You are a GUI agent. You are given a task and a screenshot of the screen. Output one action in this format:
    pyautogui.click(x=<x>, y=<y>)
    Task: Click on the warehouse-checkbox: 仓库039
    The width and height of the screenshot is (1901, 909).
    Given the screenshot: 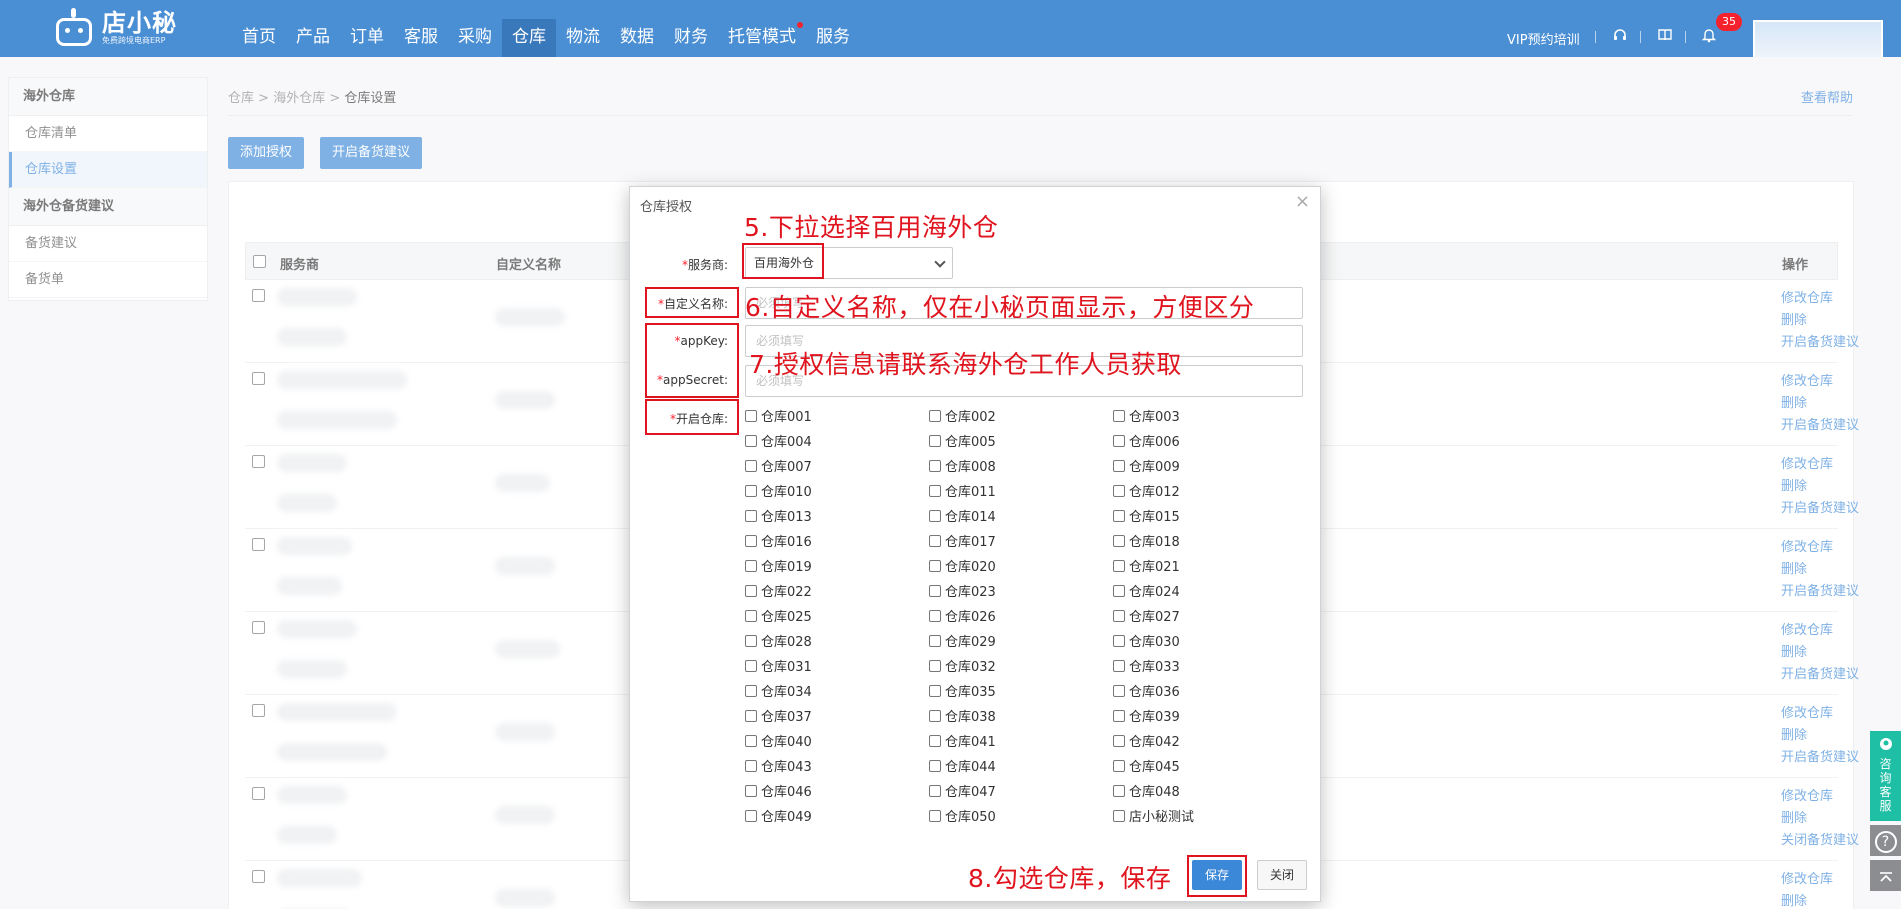 What is the action you would take?
    pyautogui.click(x=1146, y=715)
    